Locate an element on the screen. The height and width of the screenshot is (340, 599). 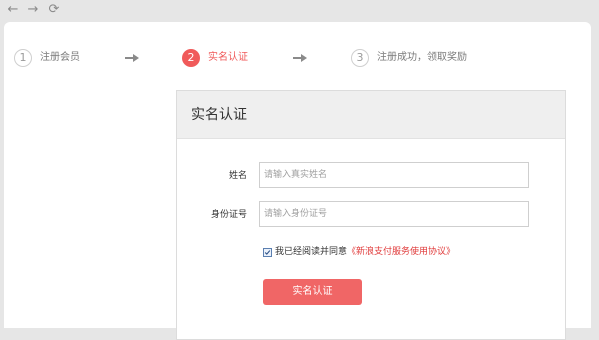
agree-prefix: 我已经阅读并同意 is located at coordinates (311, 252).